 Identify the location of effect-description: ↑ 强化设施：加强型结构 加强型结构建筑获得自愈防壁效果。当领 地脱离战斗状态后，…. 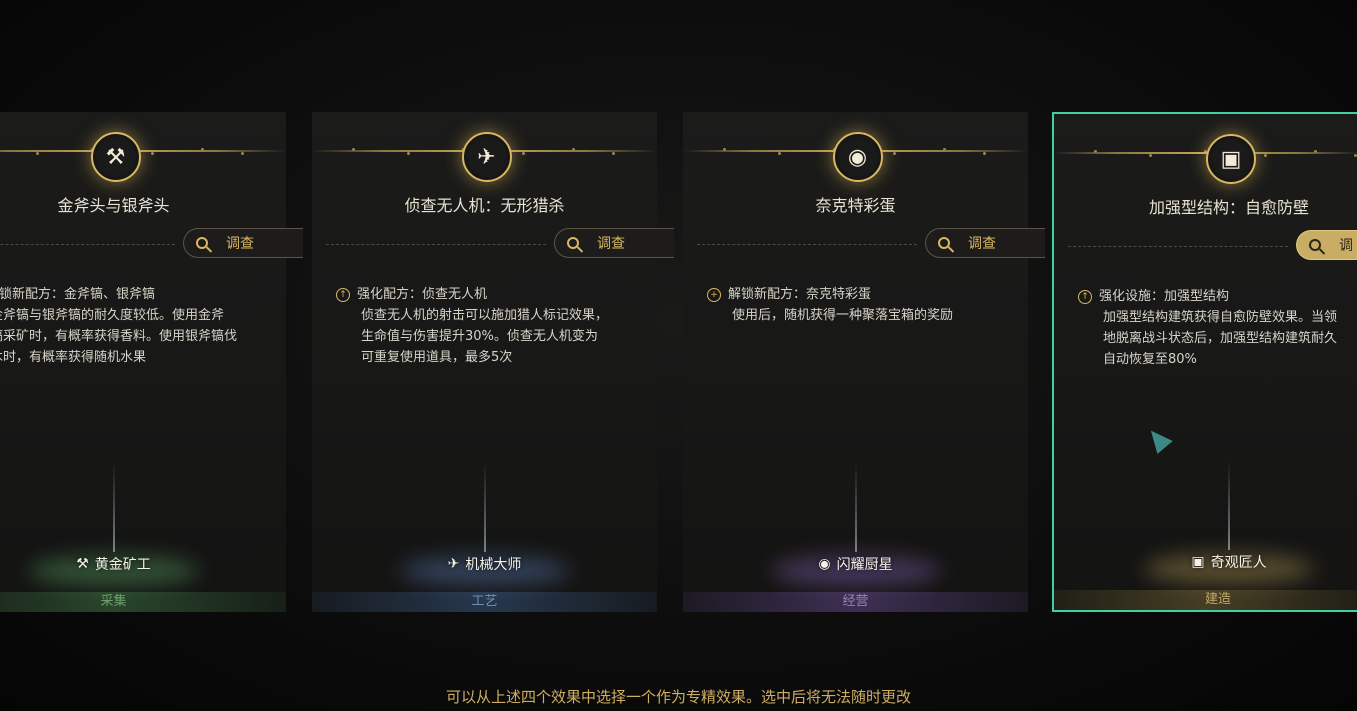
(1217, 328).